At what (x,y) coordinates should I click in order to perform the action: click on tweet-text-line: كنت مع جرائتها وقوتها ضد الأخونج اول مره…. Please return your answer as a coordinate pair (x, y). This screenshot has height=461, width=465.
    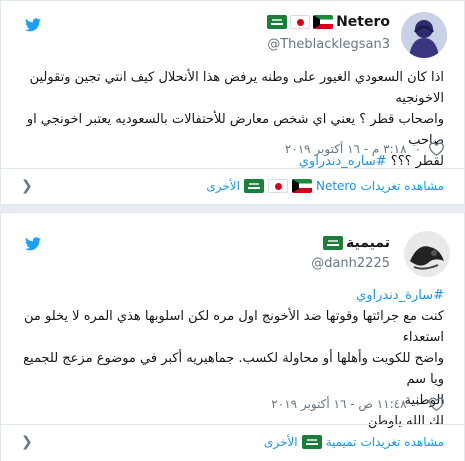
    Looking at the image, I should click on (234, 327).